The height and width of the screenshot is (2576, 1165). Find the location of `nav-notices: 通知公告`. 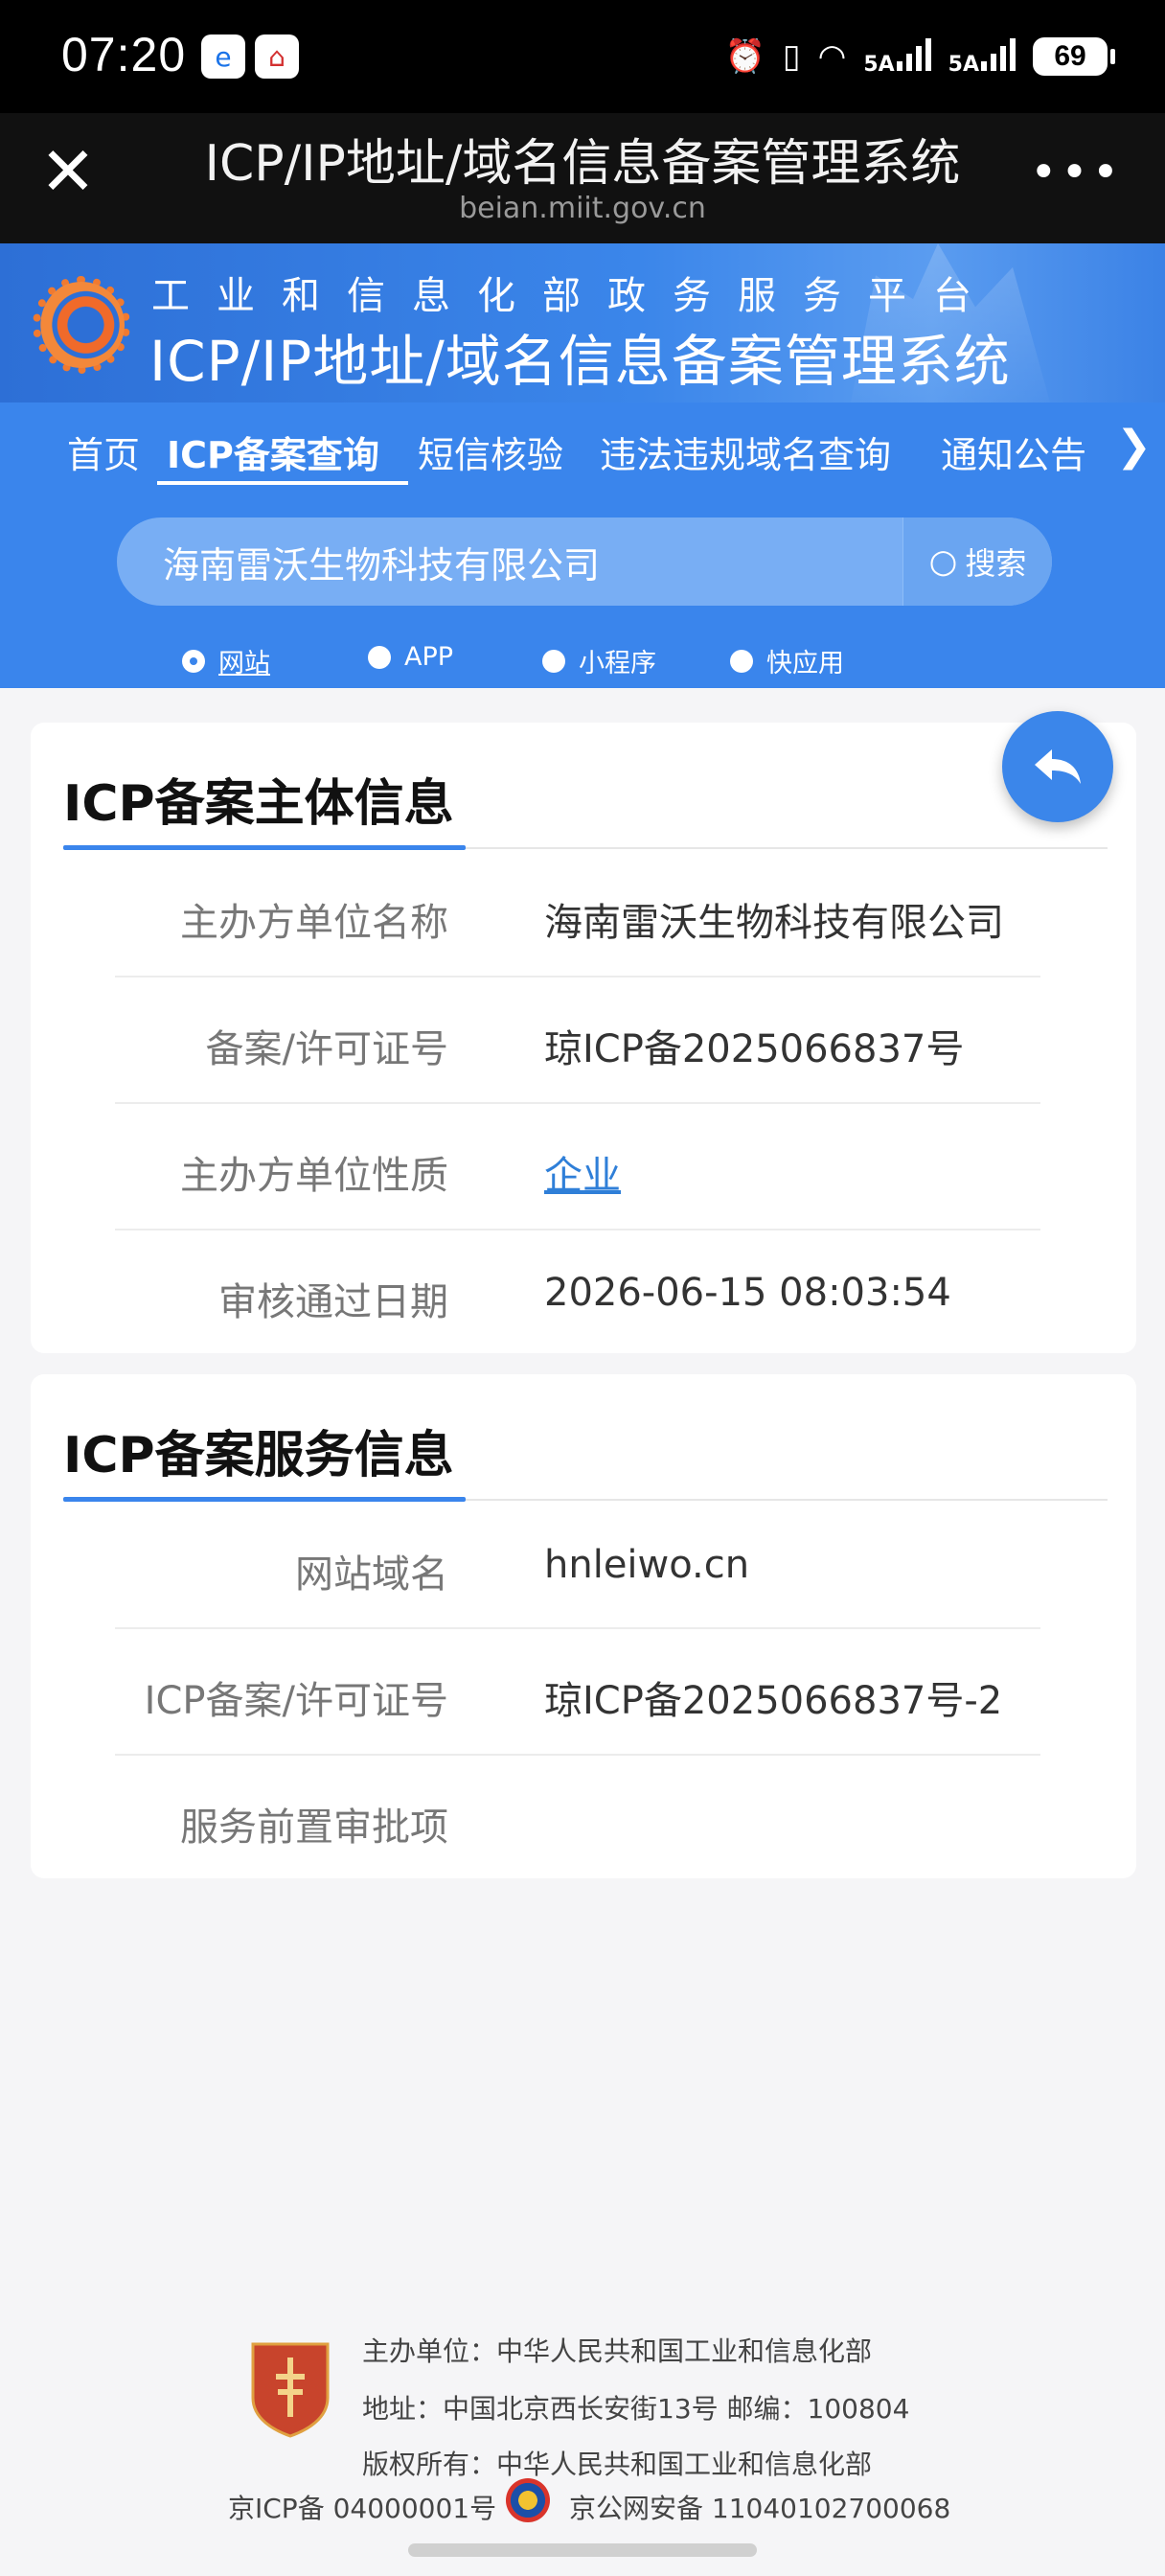

nav-notices: 通知公告 is located at coordinates (1013, 452).